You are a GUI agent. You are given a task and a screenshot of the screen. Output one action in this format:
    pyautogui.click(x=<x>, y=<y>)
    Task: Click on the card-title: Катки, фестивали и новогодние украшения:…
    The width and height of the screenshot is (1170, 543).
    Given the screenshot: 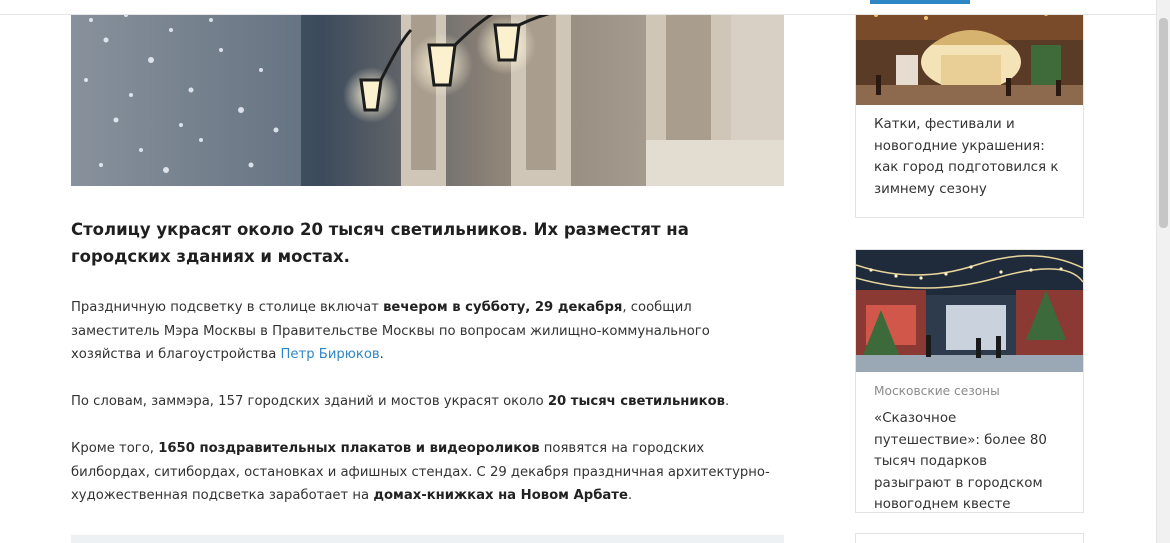 What is the action you would take?
    pyautogui.click(x=969, y=157)
    